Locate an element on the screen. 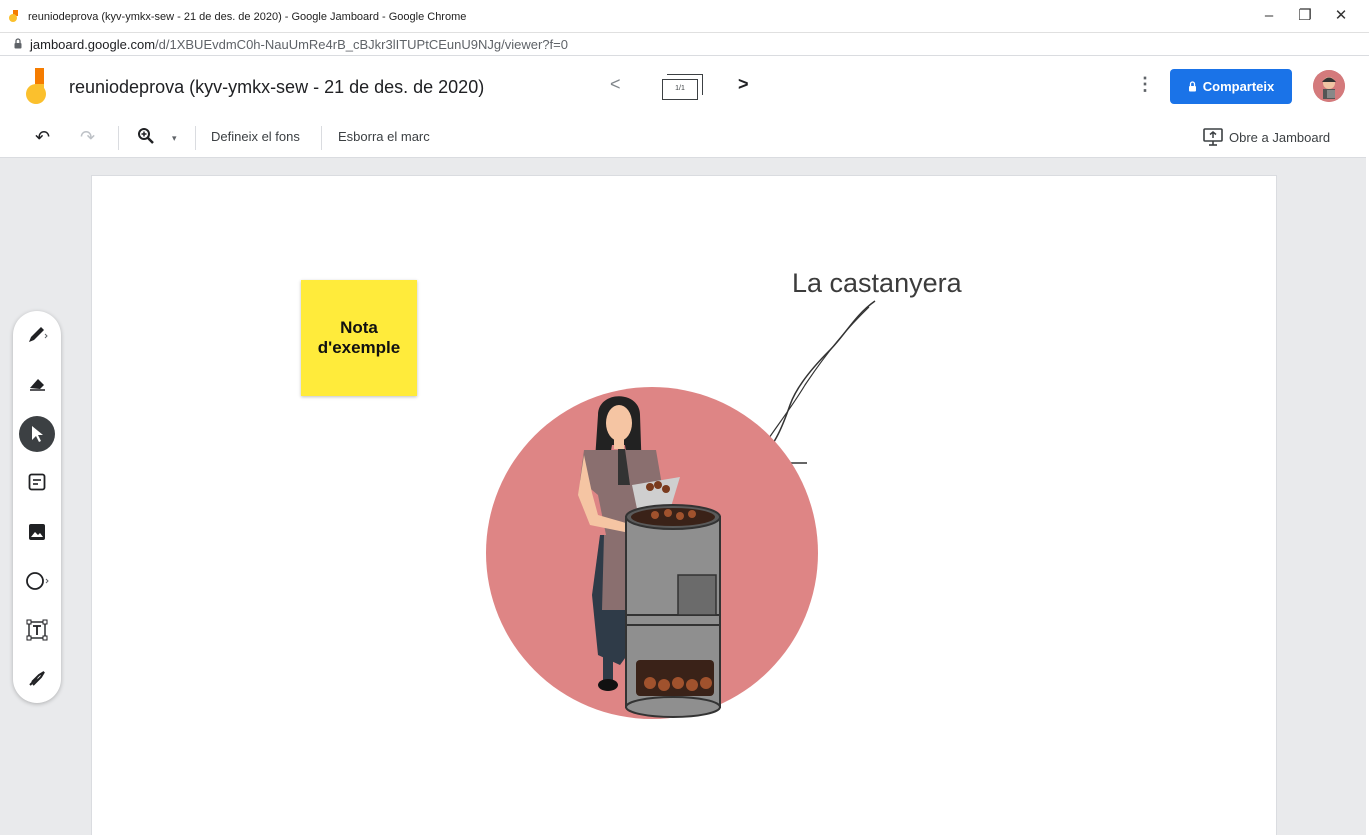 The height and width of the screenshot is (835, 1369). frame-selector: 1/1 is located at coordinates (682, 87).